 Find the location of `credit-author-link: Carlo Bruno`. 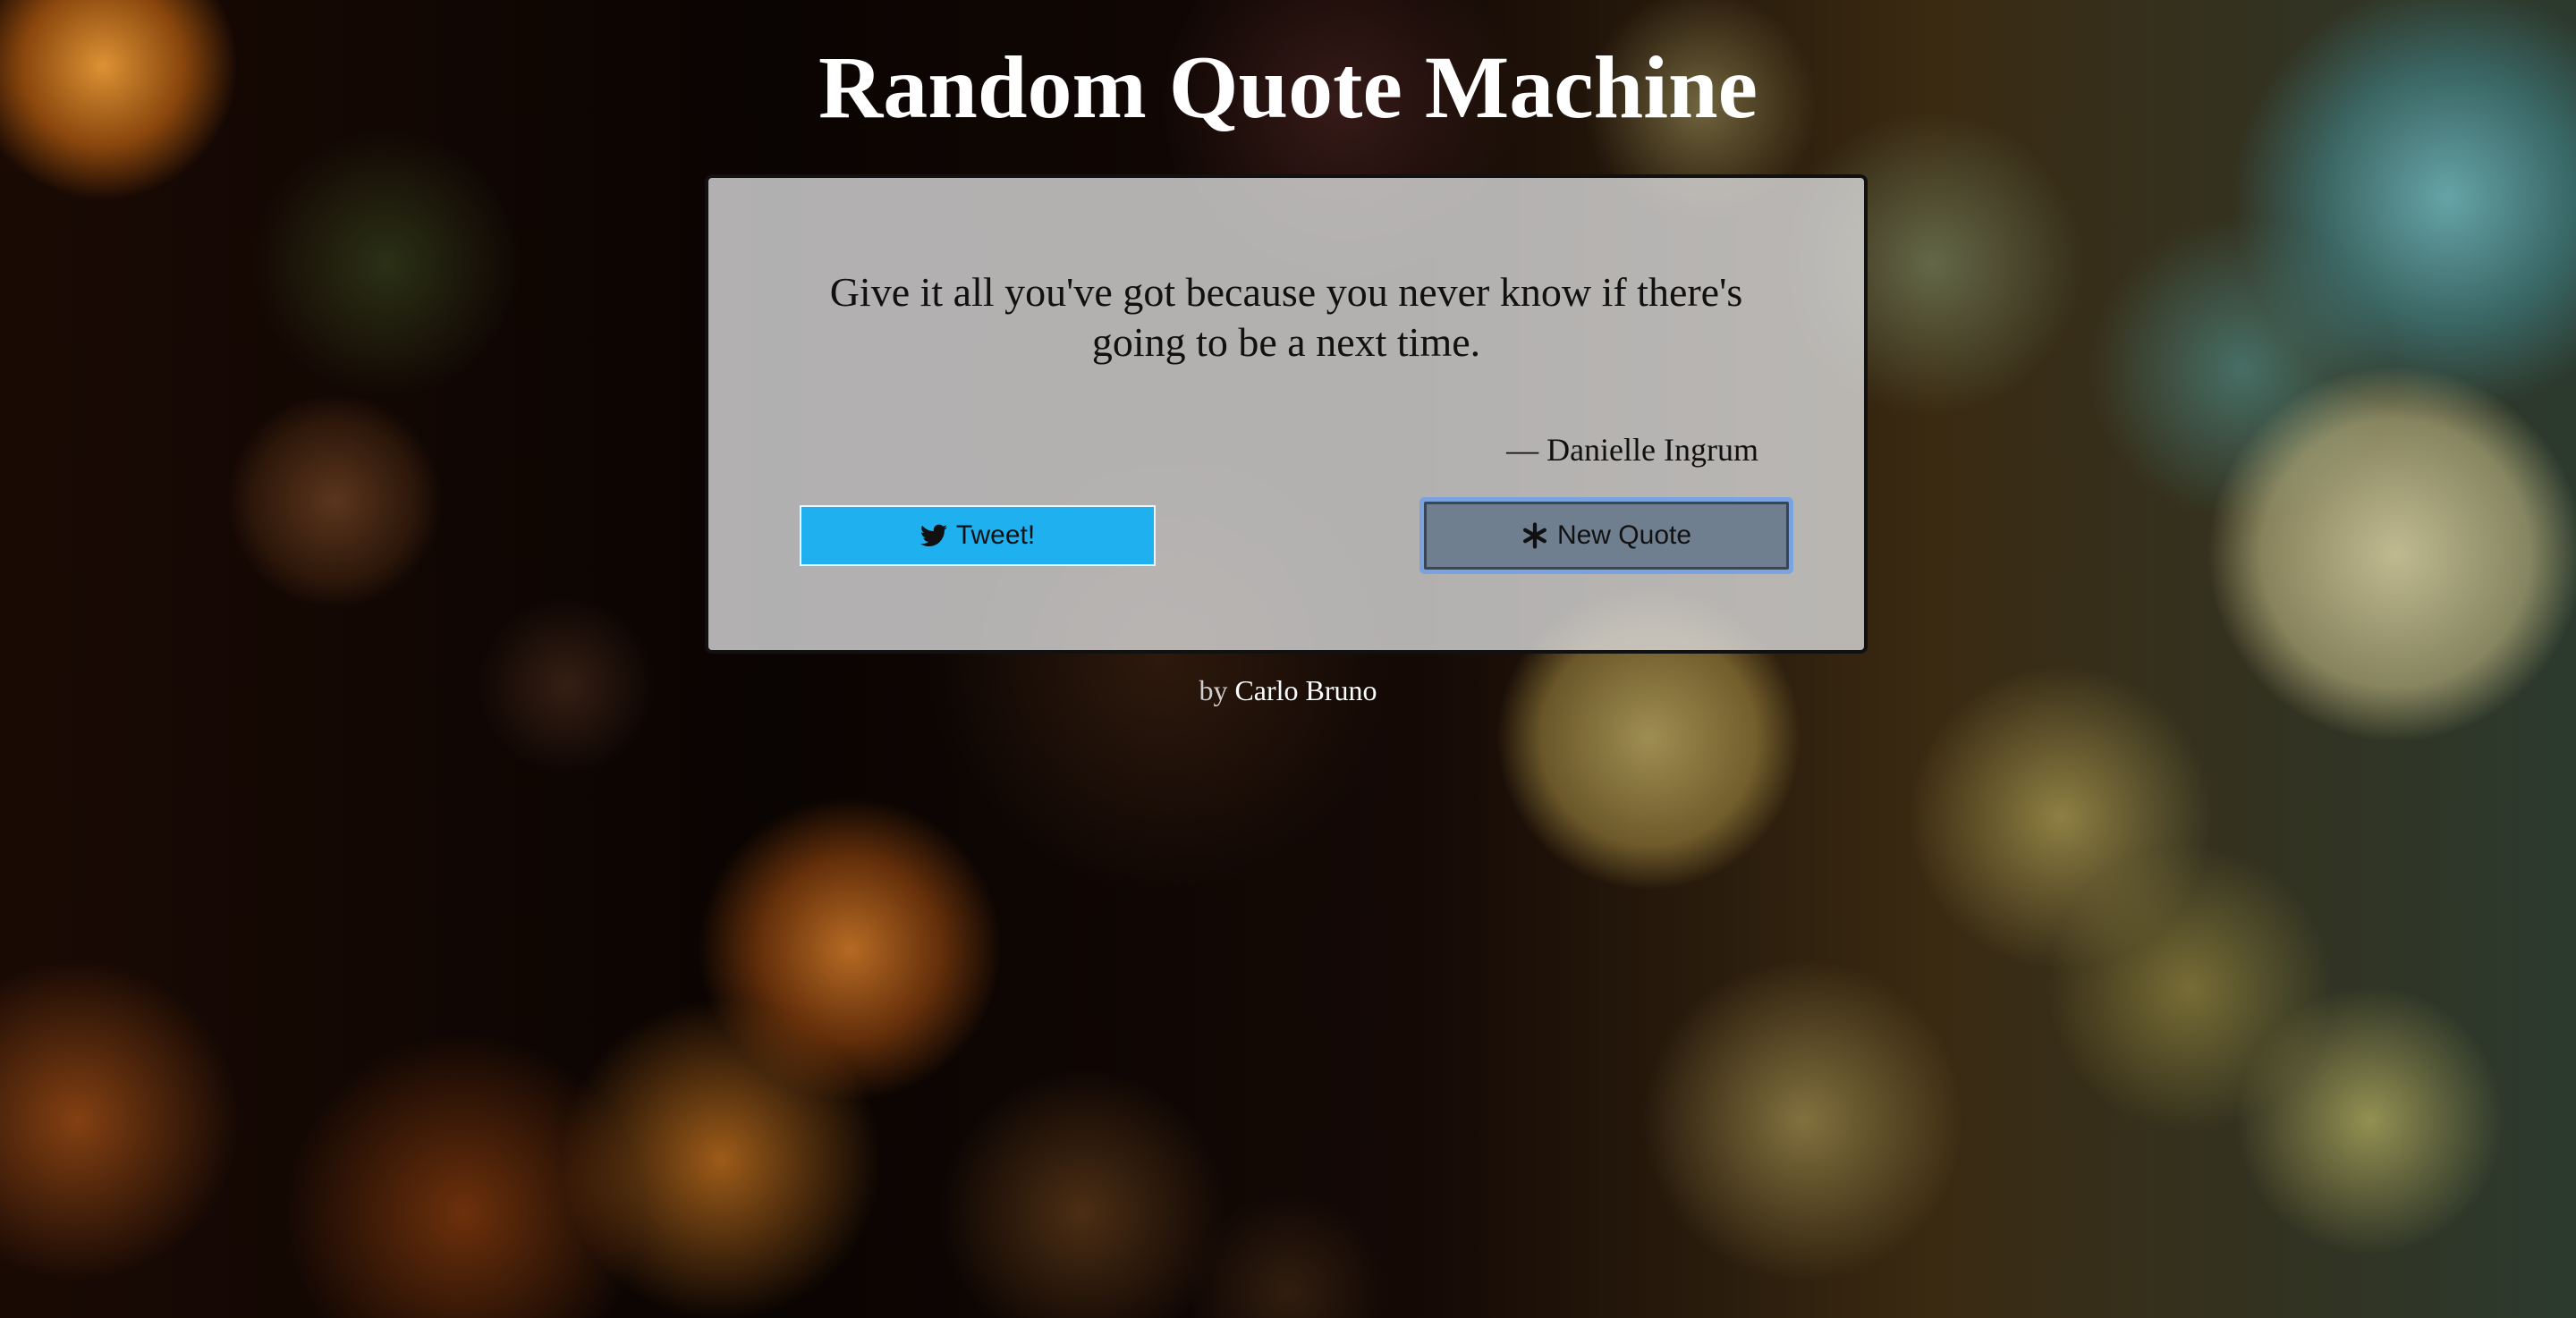

credit-author-link: Carlo Bruno is located at coordinates (1305, 690).